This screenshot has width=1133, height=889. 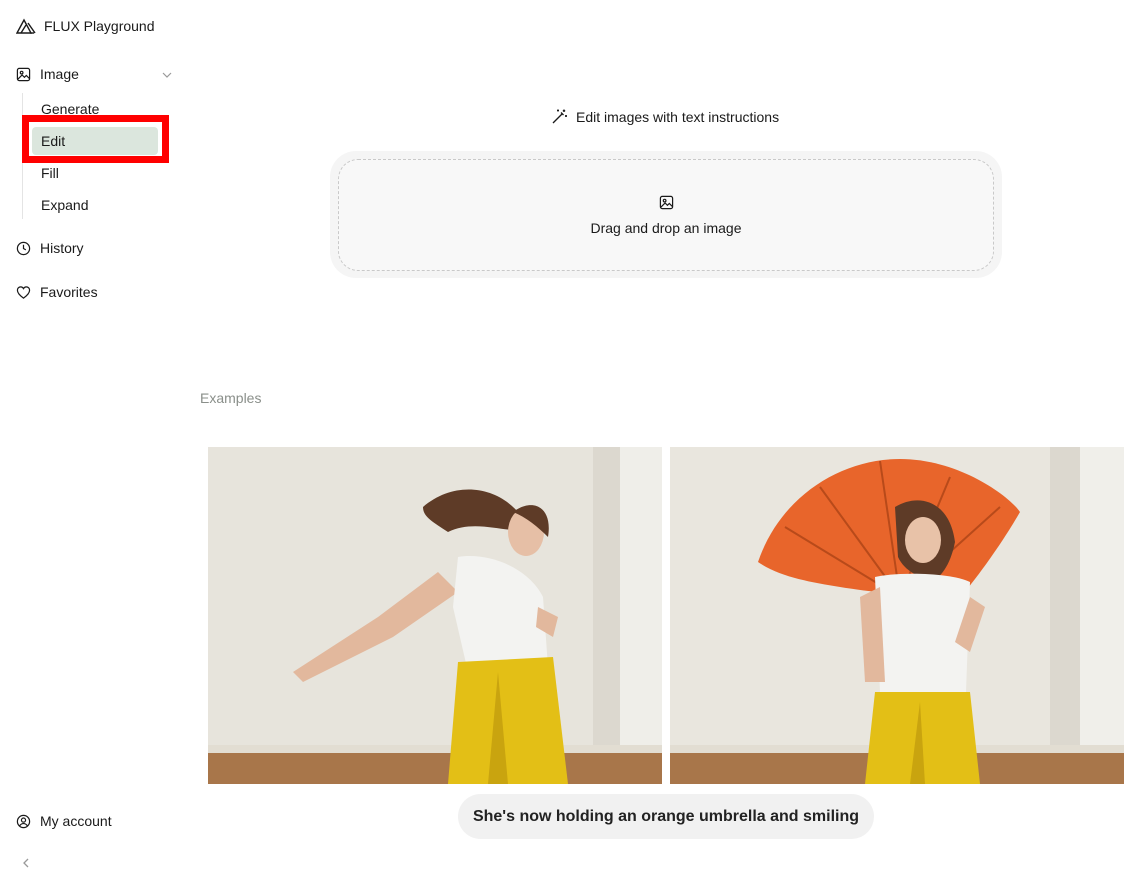 I want to click on flux-logo-icon, so click(x=26, y=26).